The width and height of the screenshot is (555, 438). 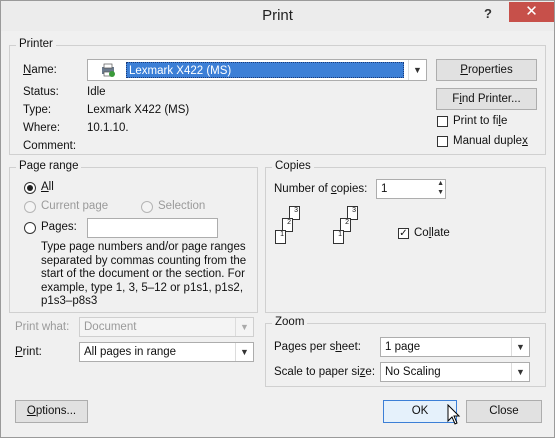 I want to click on selection-label: Selection, so click(x=182, y=206).